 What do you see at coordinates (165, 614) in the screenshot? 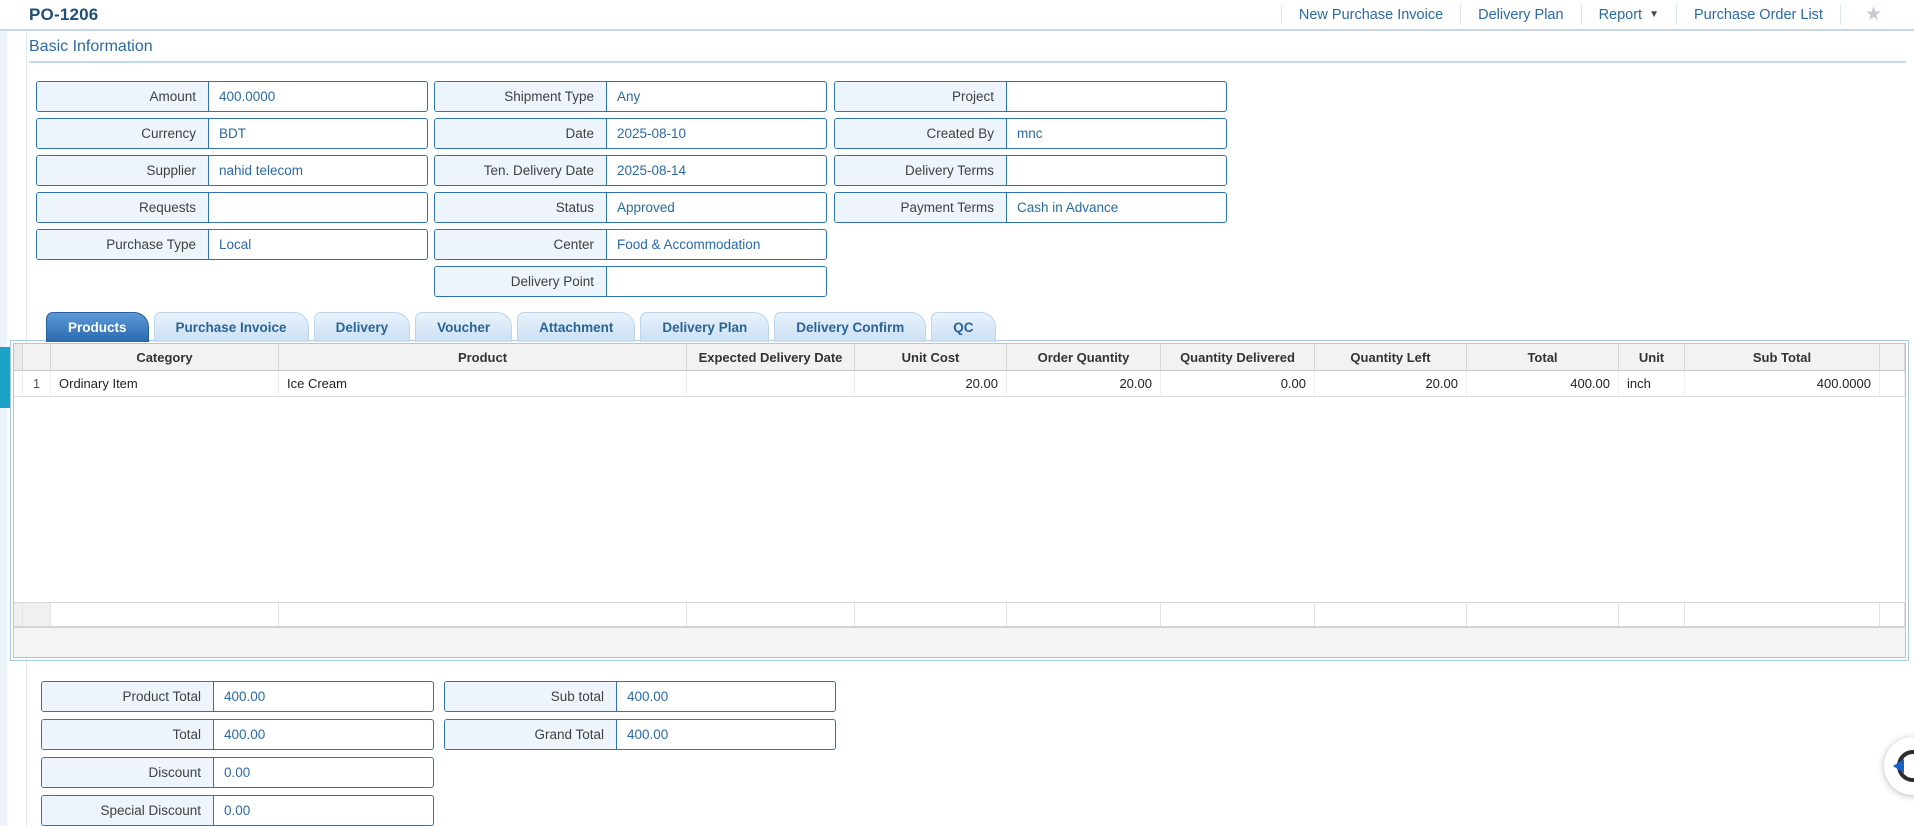
I see `new-cell-category` at bounding box center [165, 614].